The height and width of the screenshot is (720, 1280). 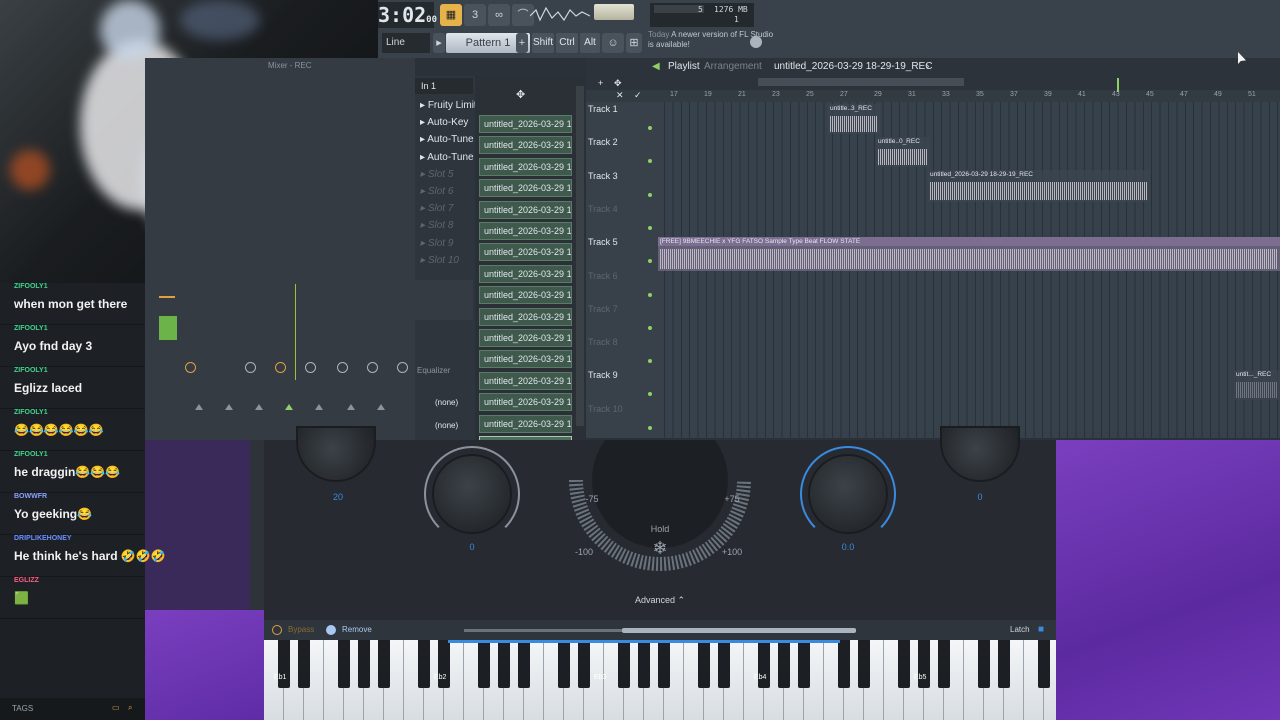 I want to click on close-icon: ✕, so click(x=620, y=95).